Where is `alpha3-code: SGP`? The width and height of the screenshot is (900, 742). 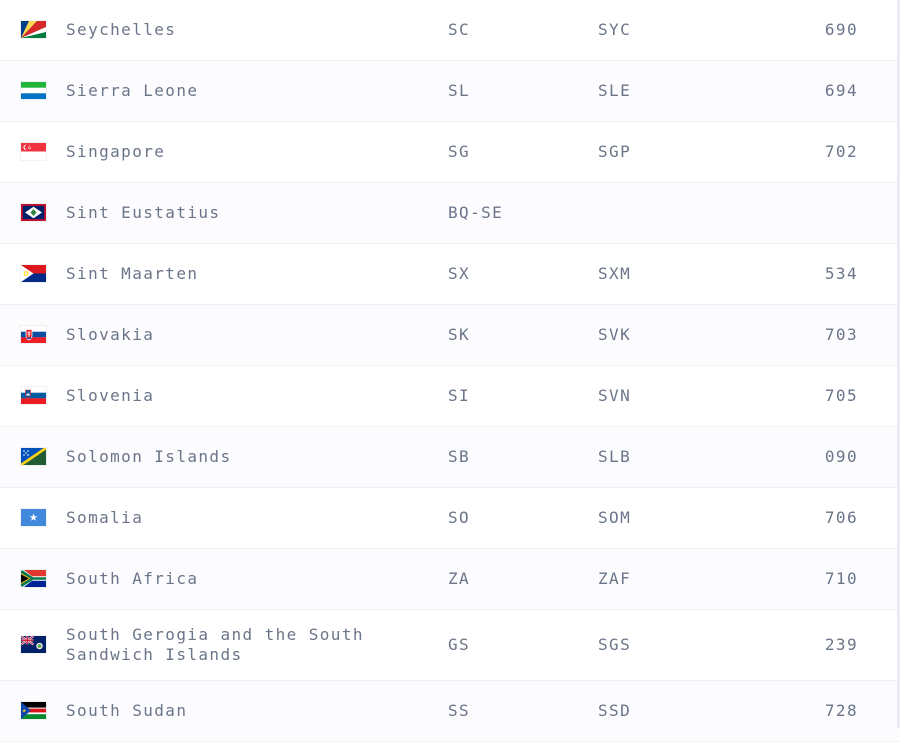
alpha3-code: SGP is located at coordinates (615, 151).